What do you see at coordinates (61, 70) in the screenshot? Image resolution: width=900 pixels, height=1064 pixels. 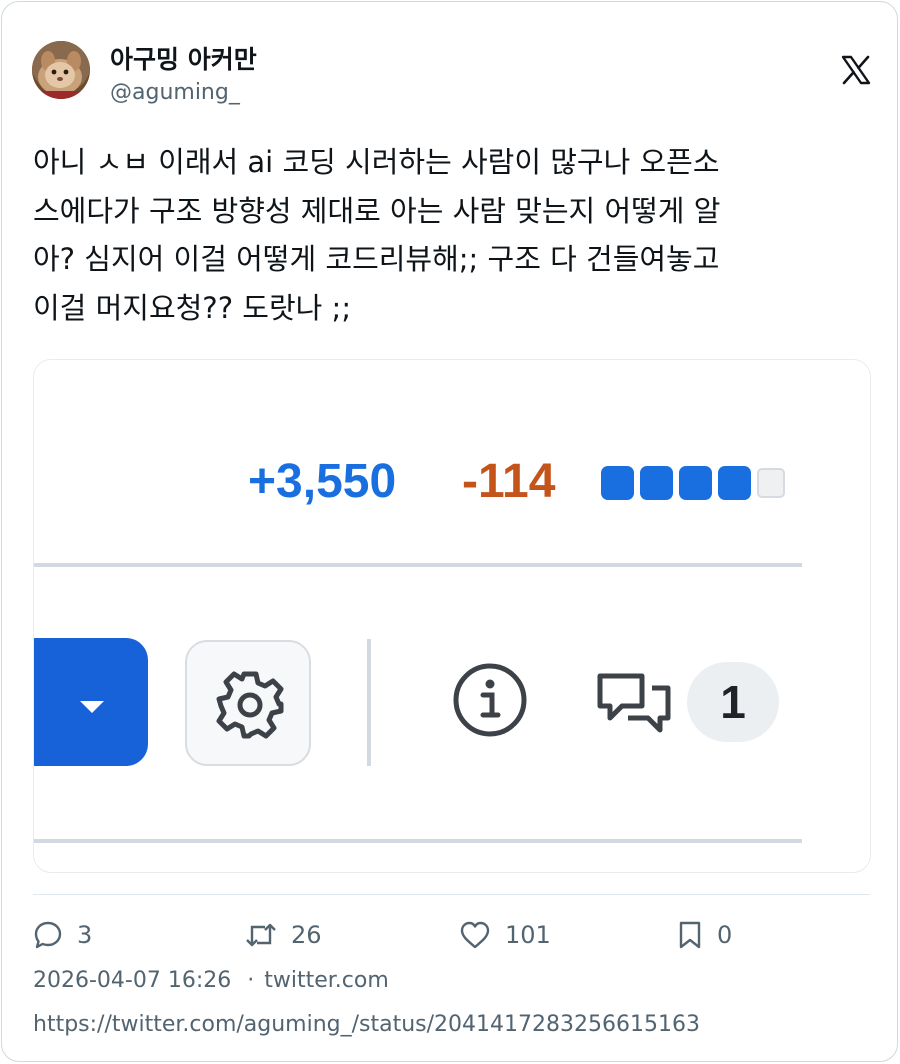 I see `avatar` at bounding box center [61, 70].